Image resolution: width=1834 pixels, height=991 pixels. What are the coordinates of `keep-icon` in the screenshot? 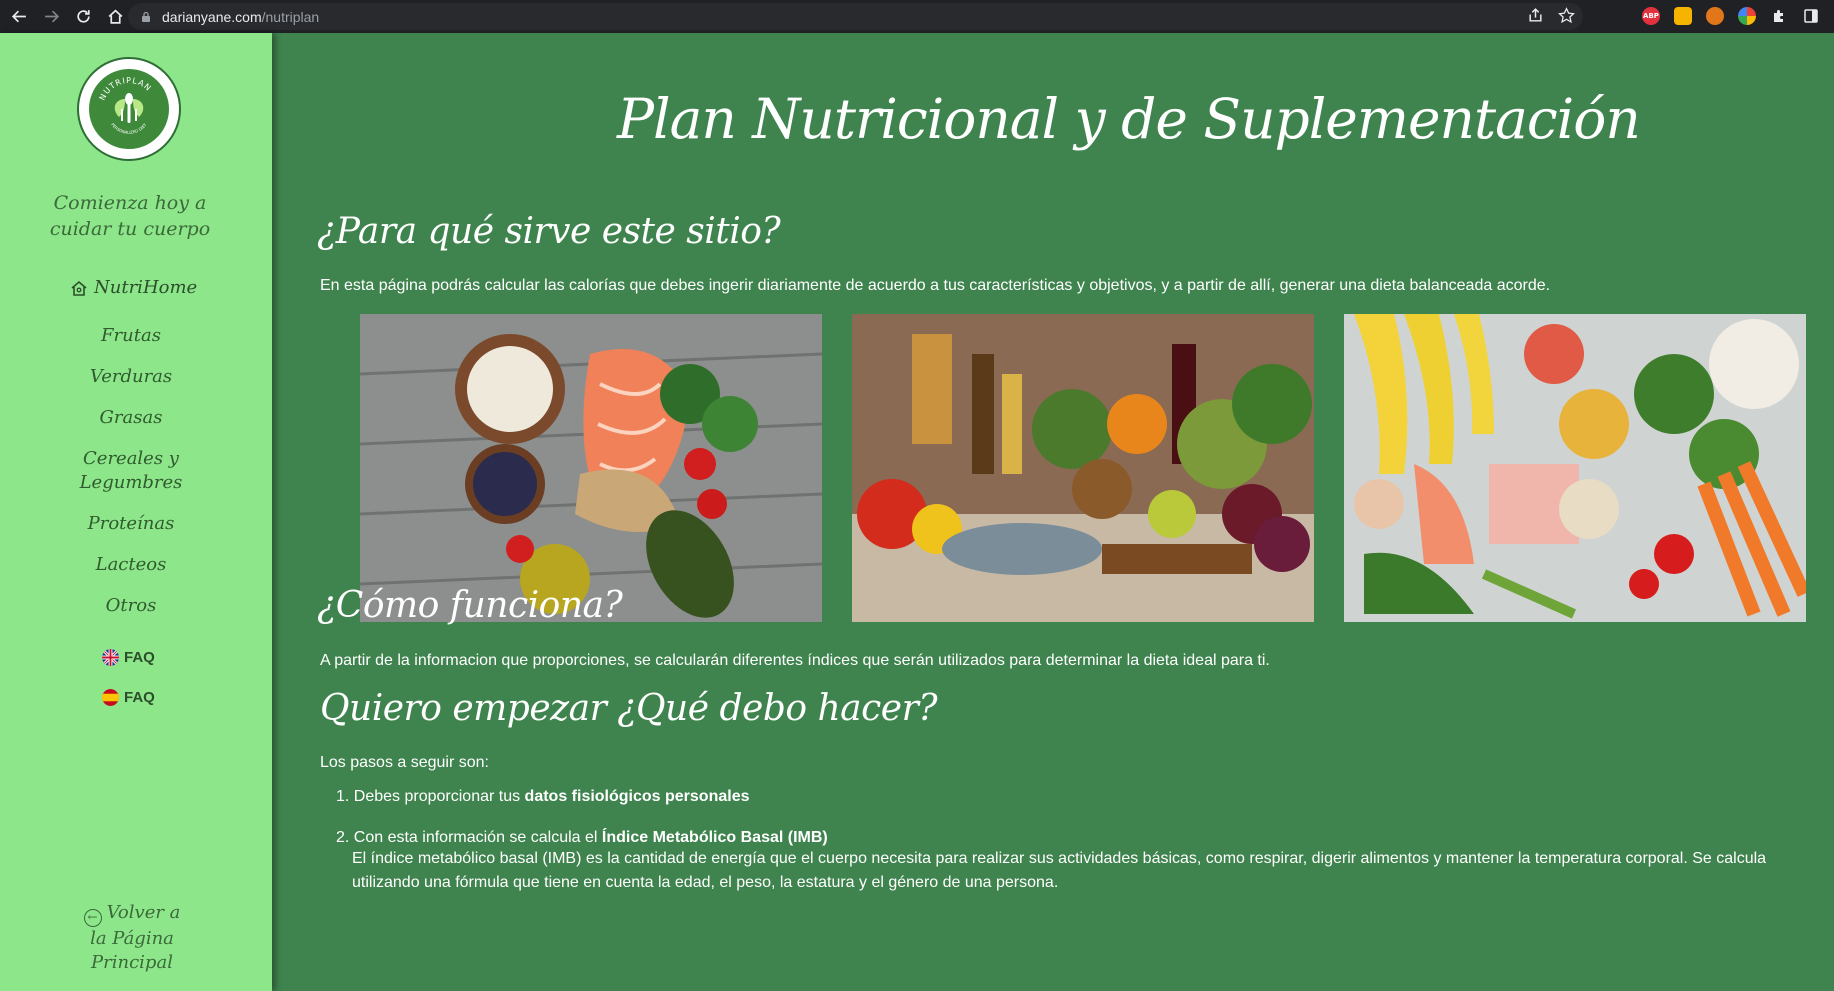 It's located at (1683, 16).